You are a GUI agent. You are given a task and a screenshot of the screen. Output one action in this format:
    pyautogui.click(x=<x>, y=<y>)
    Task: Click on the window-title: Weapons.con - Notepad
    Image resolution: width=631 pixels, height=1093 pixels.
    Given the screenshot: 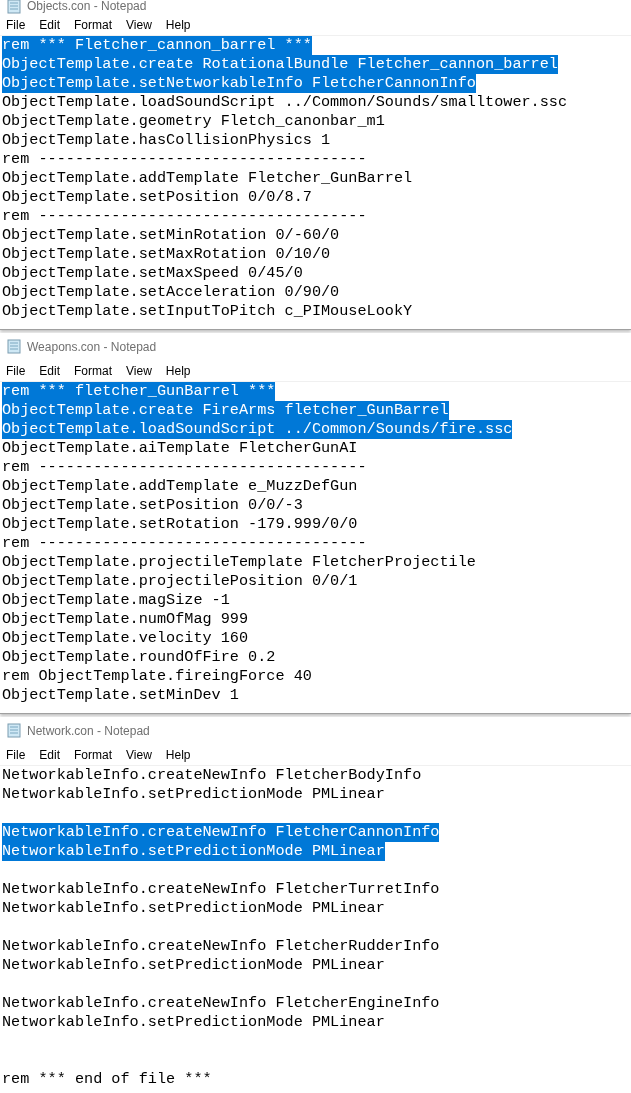 What is the action you would take?
    pyautogui.click(x=92, y=346)
    